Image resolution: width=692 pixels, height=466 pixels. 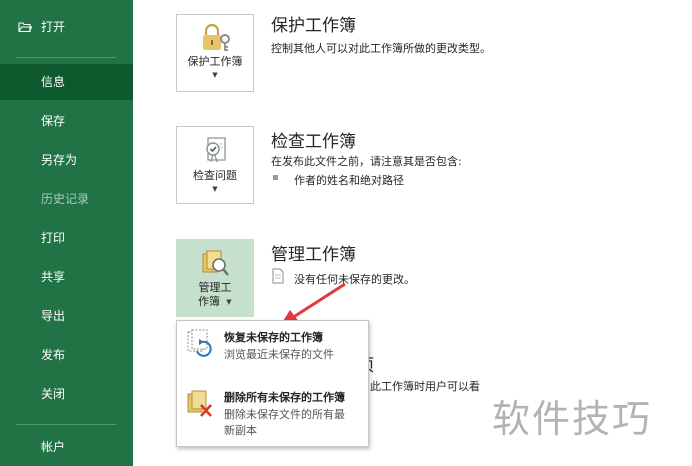 I want to click on sidebar-item-account: 帐户, so click(x=66, y=447).